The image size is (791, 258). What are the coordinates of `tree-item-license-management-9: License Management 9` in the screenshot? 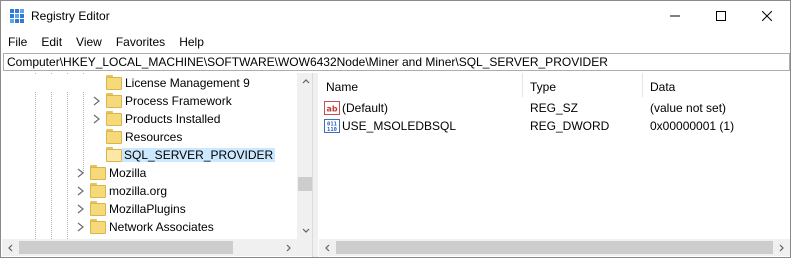 It's located at (149, 83).